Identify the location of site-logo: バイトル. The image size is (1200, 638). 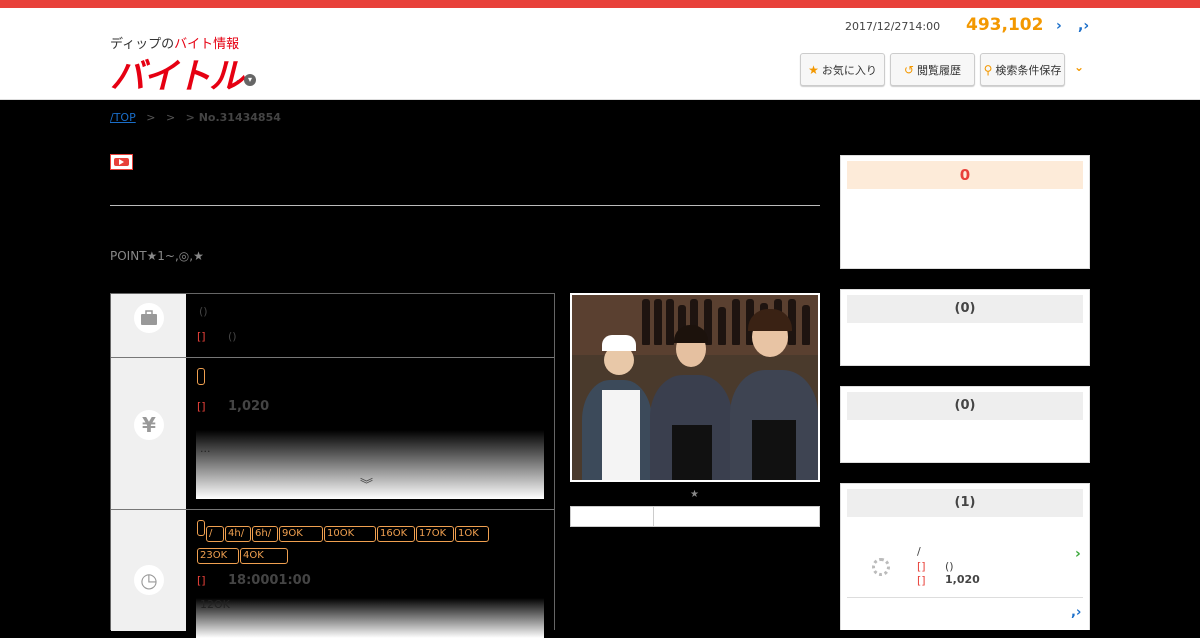
(177, 73).